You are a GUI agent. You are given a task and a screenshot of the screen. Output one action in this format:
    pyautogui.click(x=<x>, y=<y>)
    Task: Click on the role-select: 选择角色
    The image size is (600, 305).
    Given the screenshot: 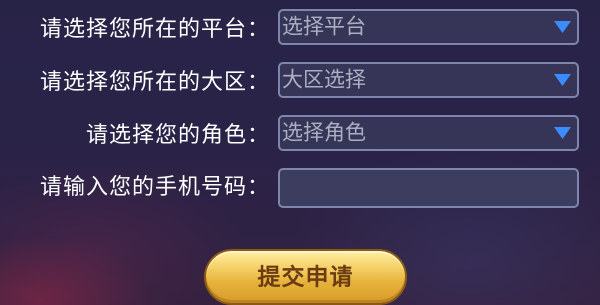 What is the action you would take?
    pyautogui.click(x=428, y=133)
    